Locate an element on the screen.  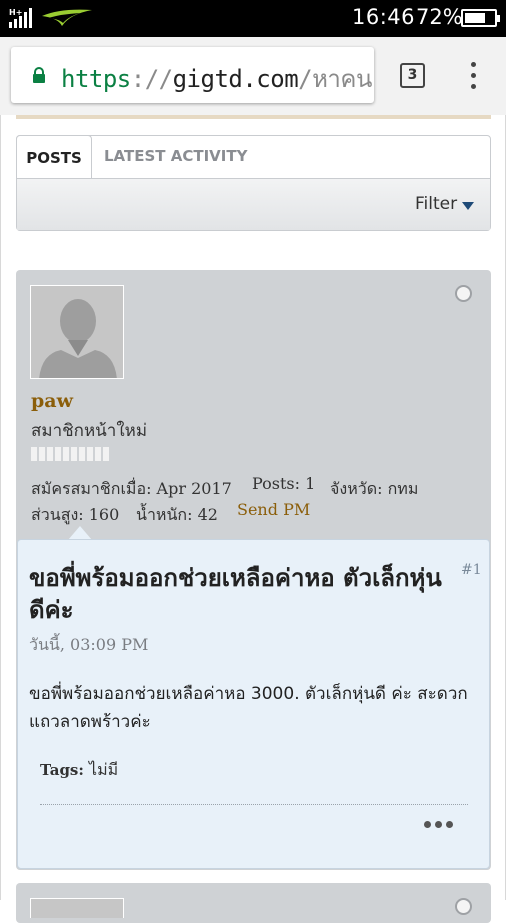
tags-value: ไม่มี is located at coordinates (104, 769).